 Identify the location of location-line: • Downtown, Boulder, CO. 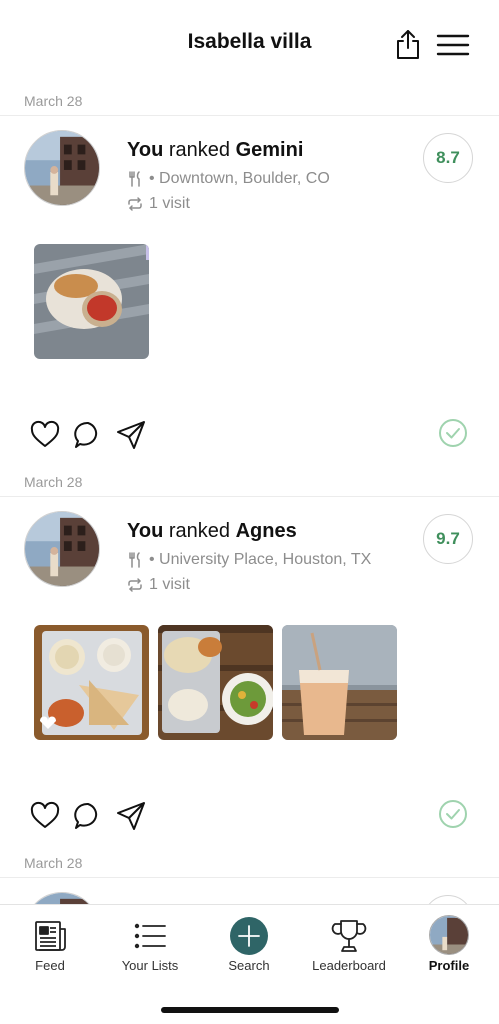
(228, 179).